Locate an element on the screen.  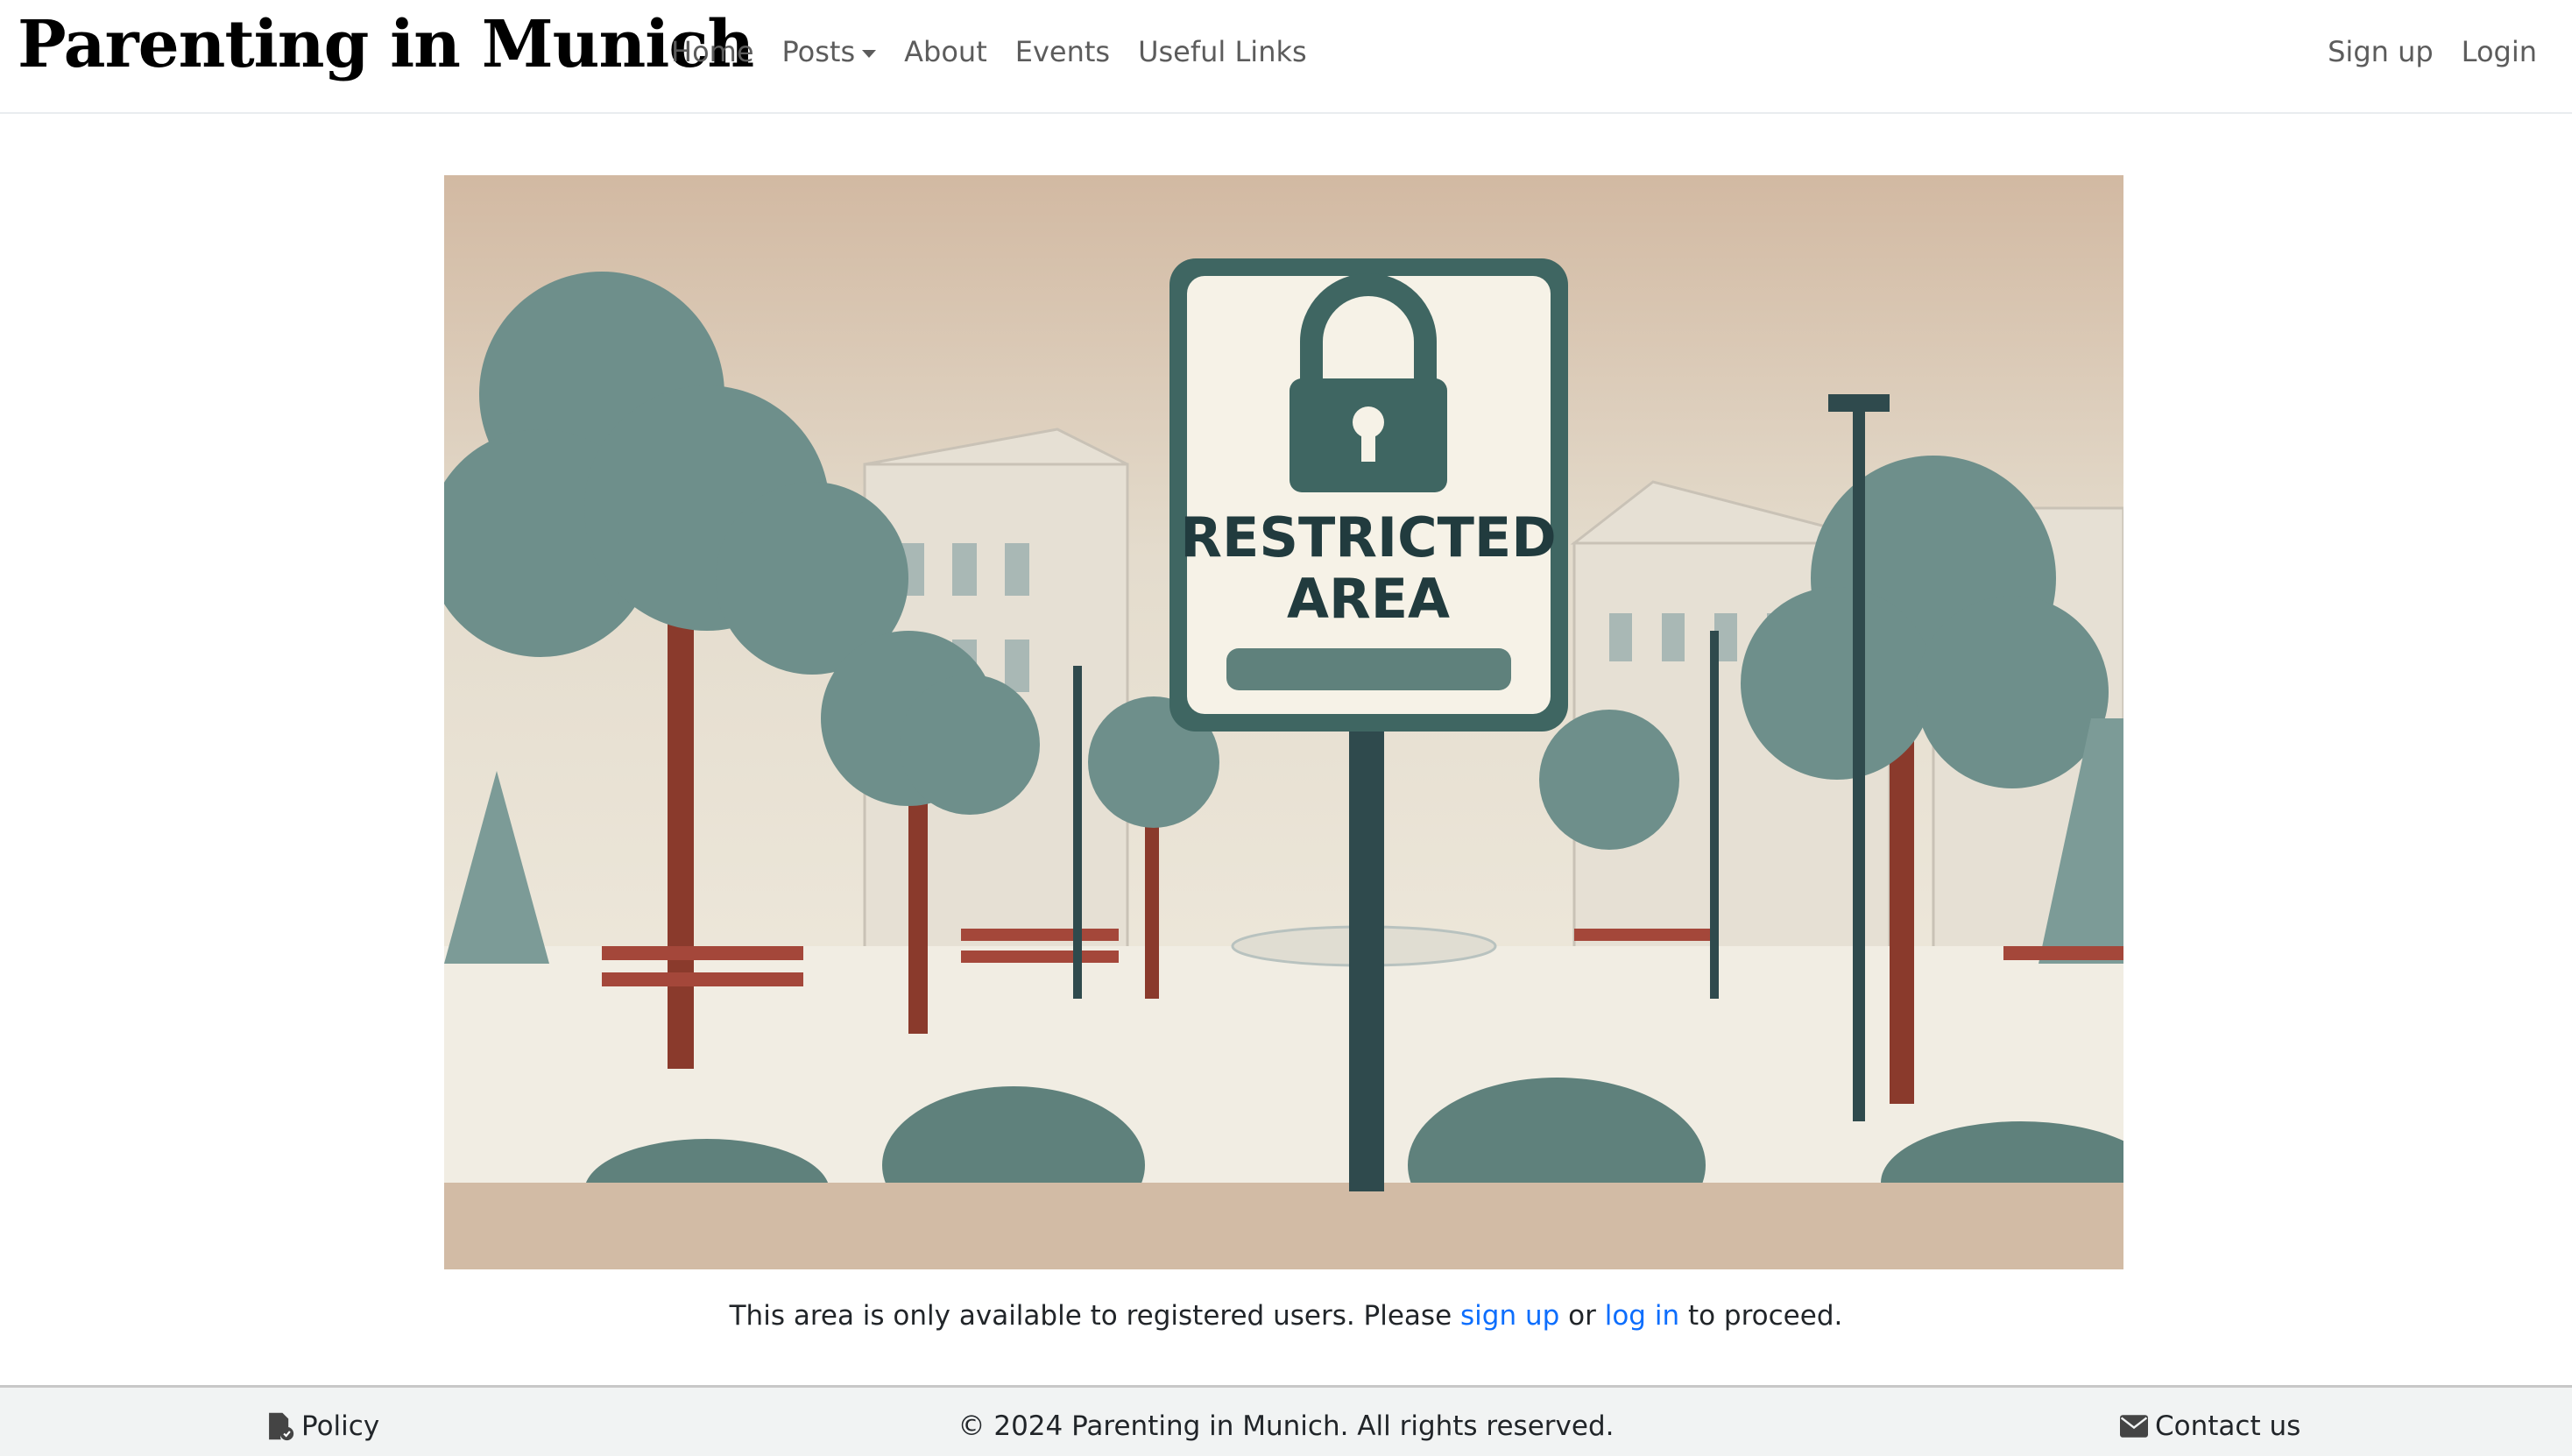
nav-events: Events is located at coordinates (1062, 51).